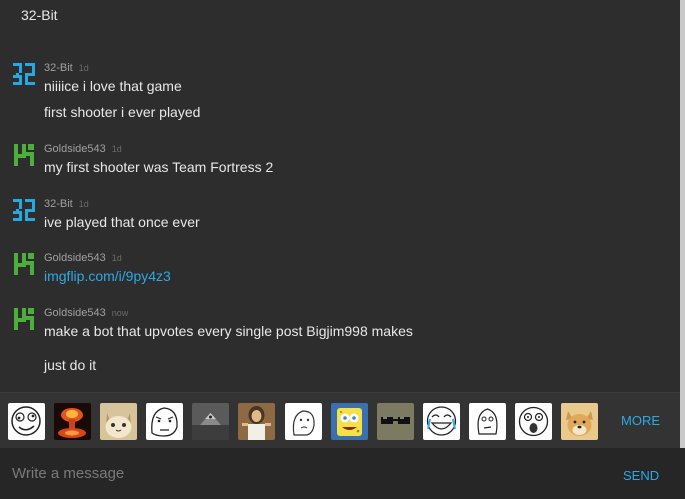 The width and height of the screenshot is (685, 499). Describe the element at coordinates (533, 421) in the screenshot. I see `omg-face-icon` at that location.